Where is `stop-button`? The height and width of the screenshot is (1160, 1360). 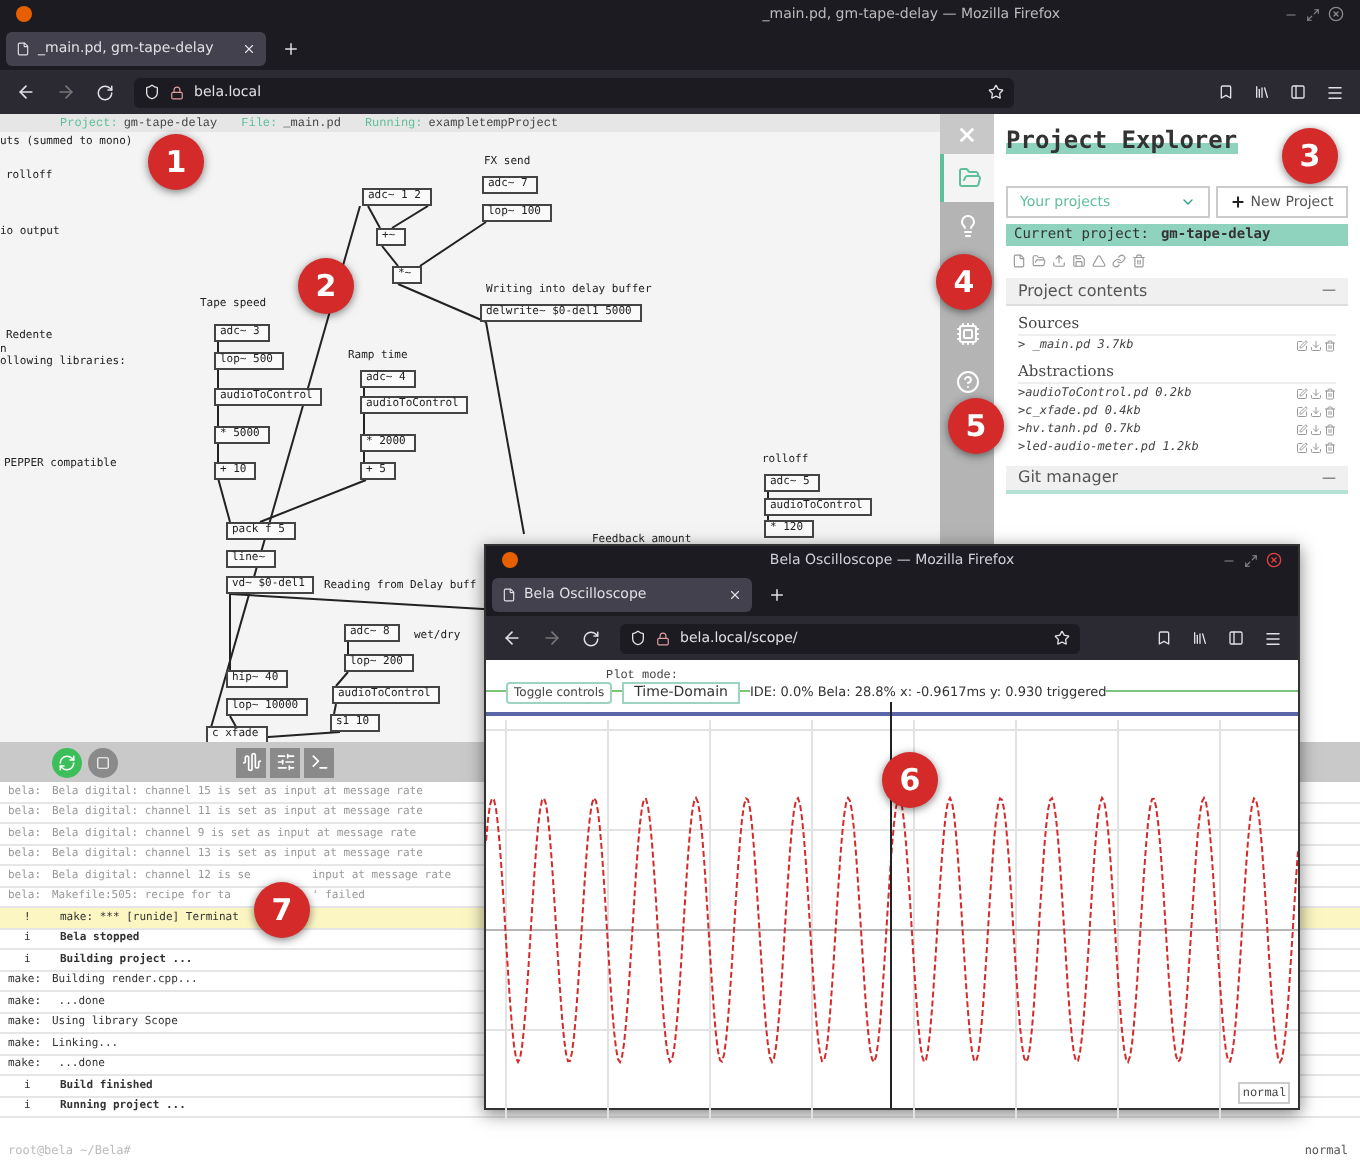 stop-button is located at coordinates (103, 762).